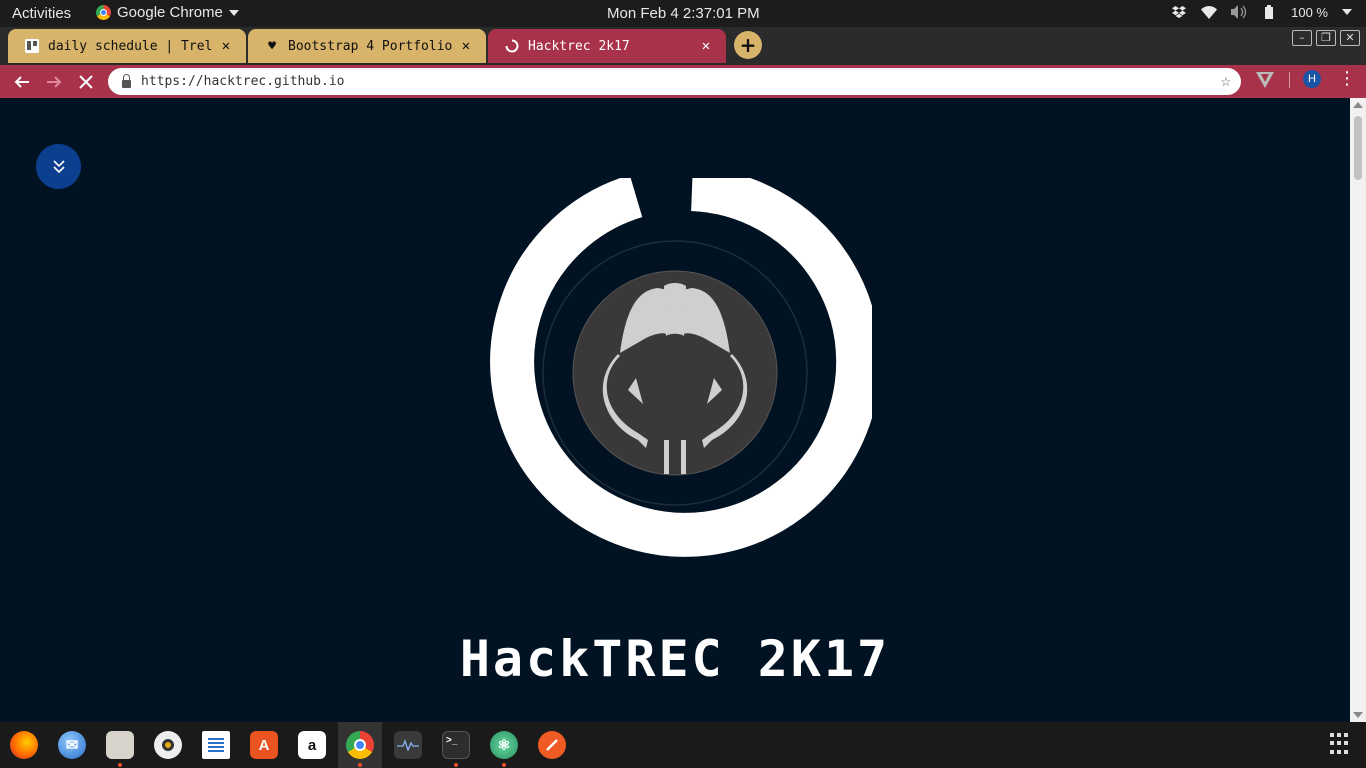 The height and width of the screenshot is (768, 1366). I want to click on loading-icon, so click(512, 46).